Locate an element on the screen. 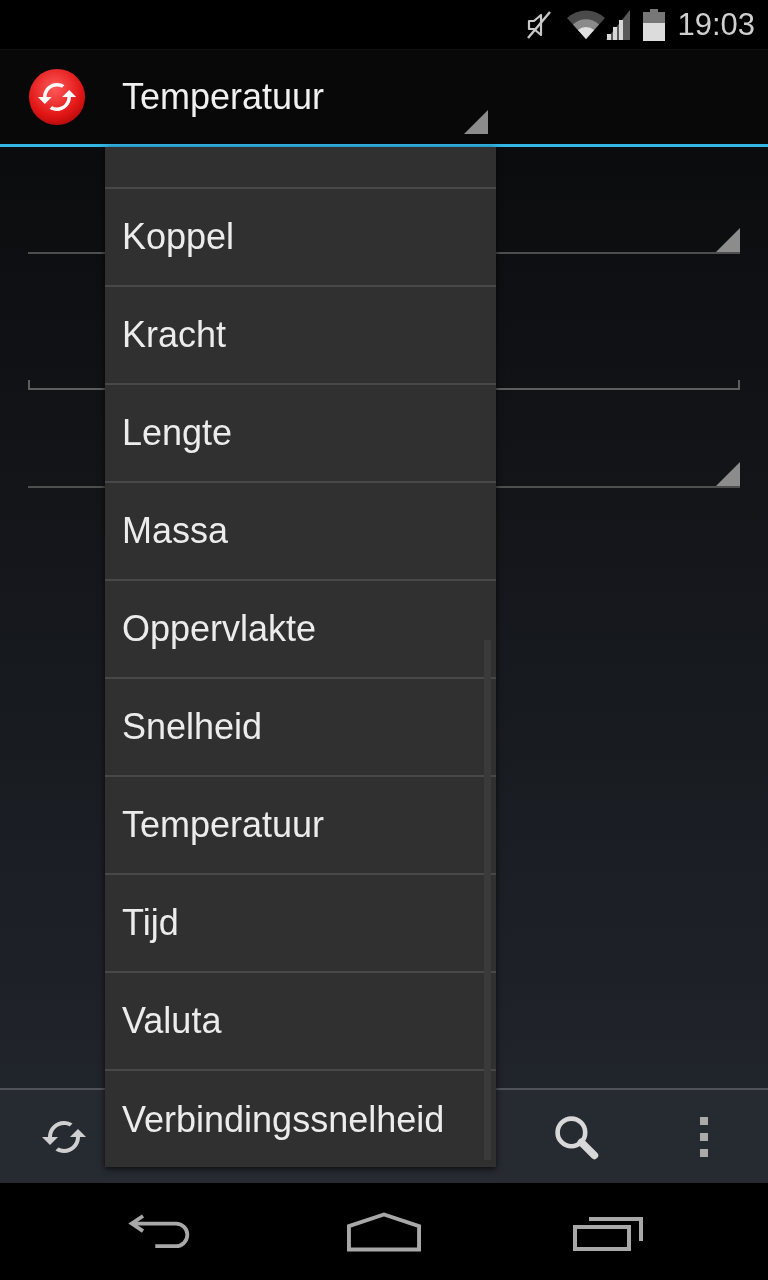 The image size is (768, 1280). status-time: 19:03 is located at coordinates (716, 24).